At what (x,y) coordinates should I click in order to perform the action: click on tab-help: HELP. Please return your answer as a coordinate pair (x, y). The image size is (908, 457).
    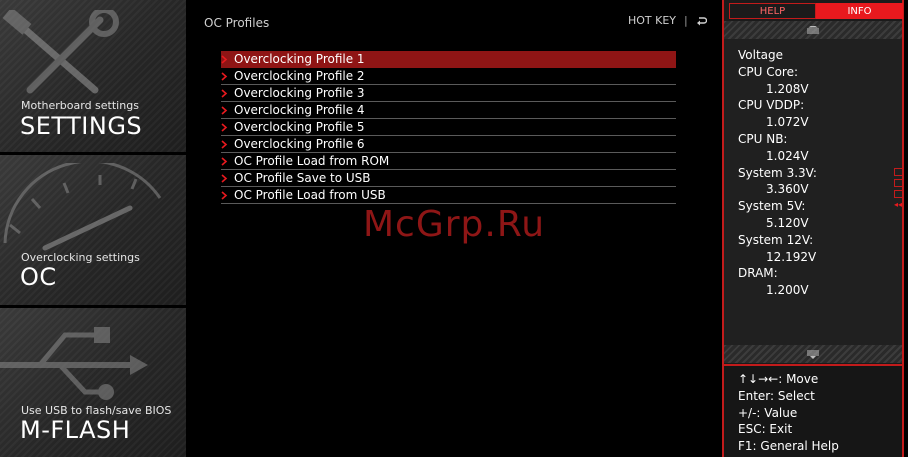
    Looking at the image, I should click on (772, 11).